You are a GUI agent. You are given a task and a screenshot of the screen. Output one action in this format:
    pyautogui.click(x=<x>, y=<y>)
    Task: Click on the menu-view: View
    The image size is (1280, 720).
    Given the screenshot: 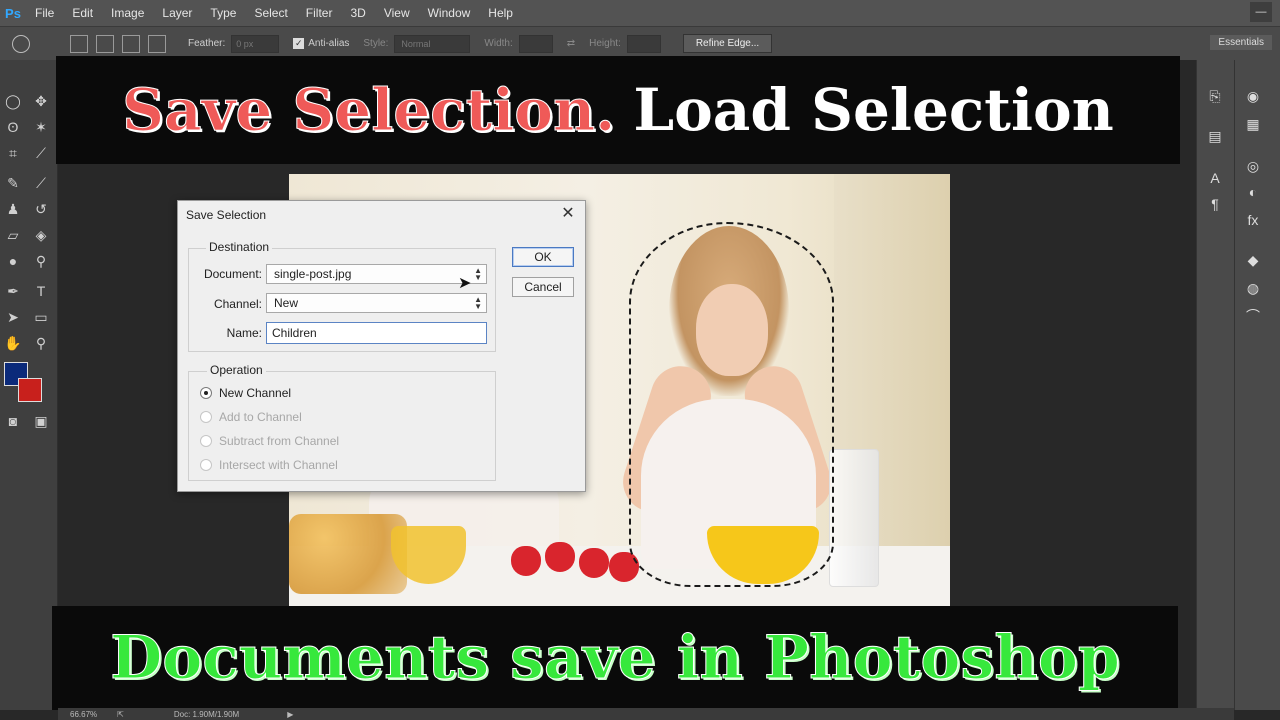 What is the action you would take?
    pyautogui.click(x=397, y=13)
    